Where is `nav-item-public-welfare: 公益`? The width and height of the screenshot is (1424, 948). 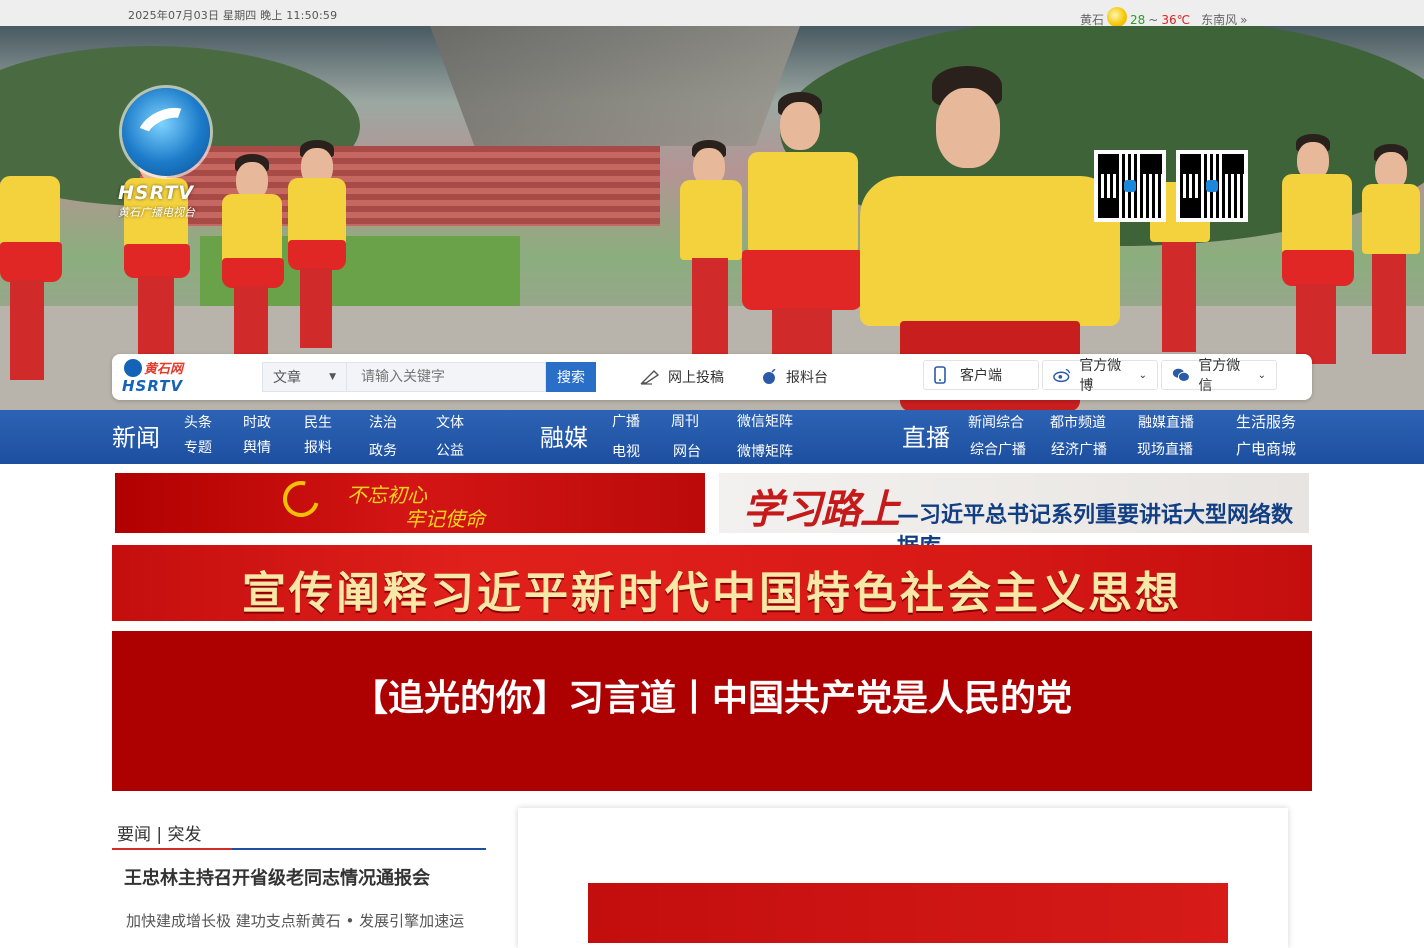
nav-item-public-welfare: 公益 is located at coordinates (450, 450).